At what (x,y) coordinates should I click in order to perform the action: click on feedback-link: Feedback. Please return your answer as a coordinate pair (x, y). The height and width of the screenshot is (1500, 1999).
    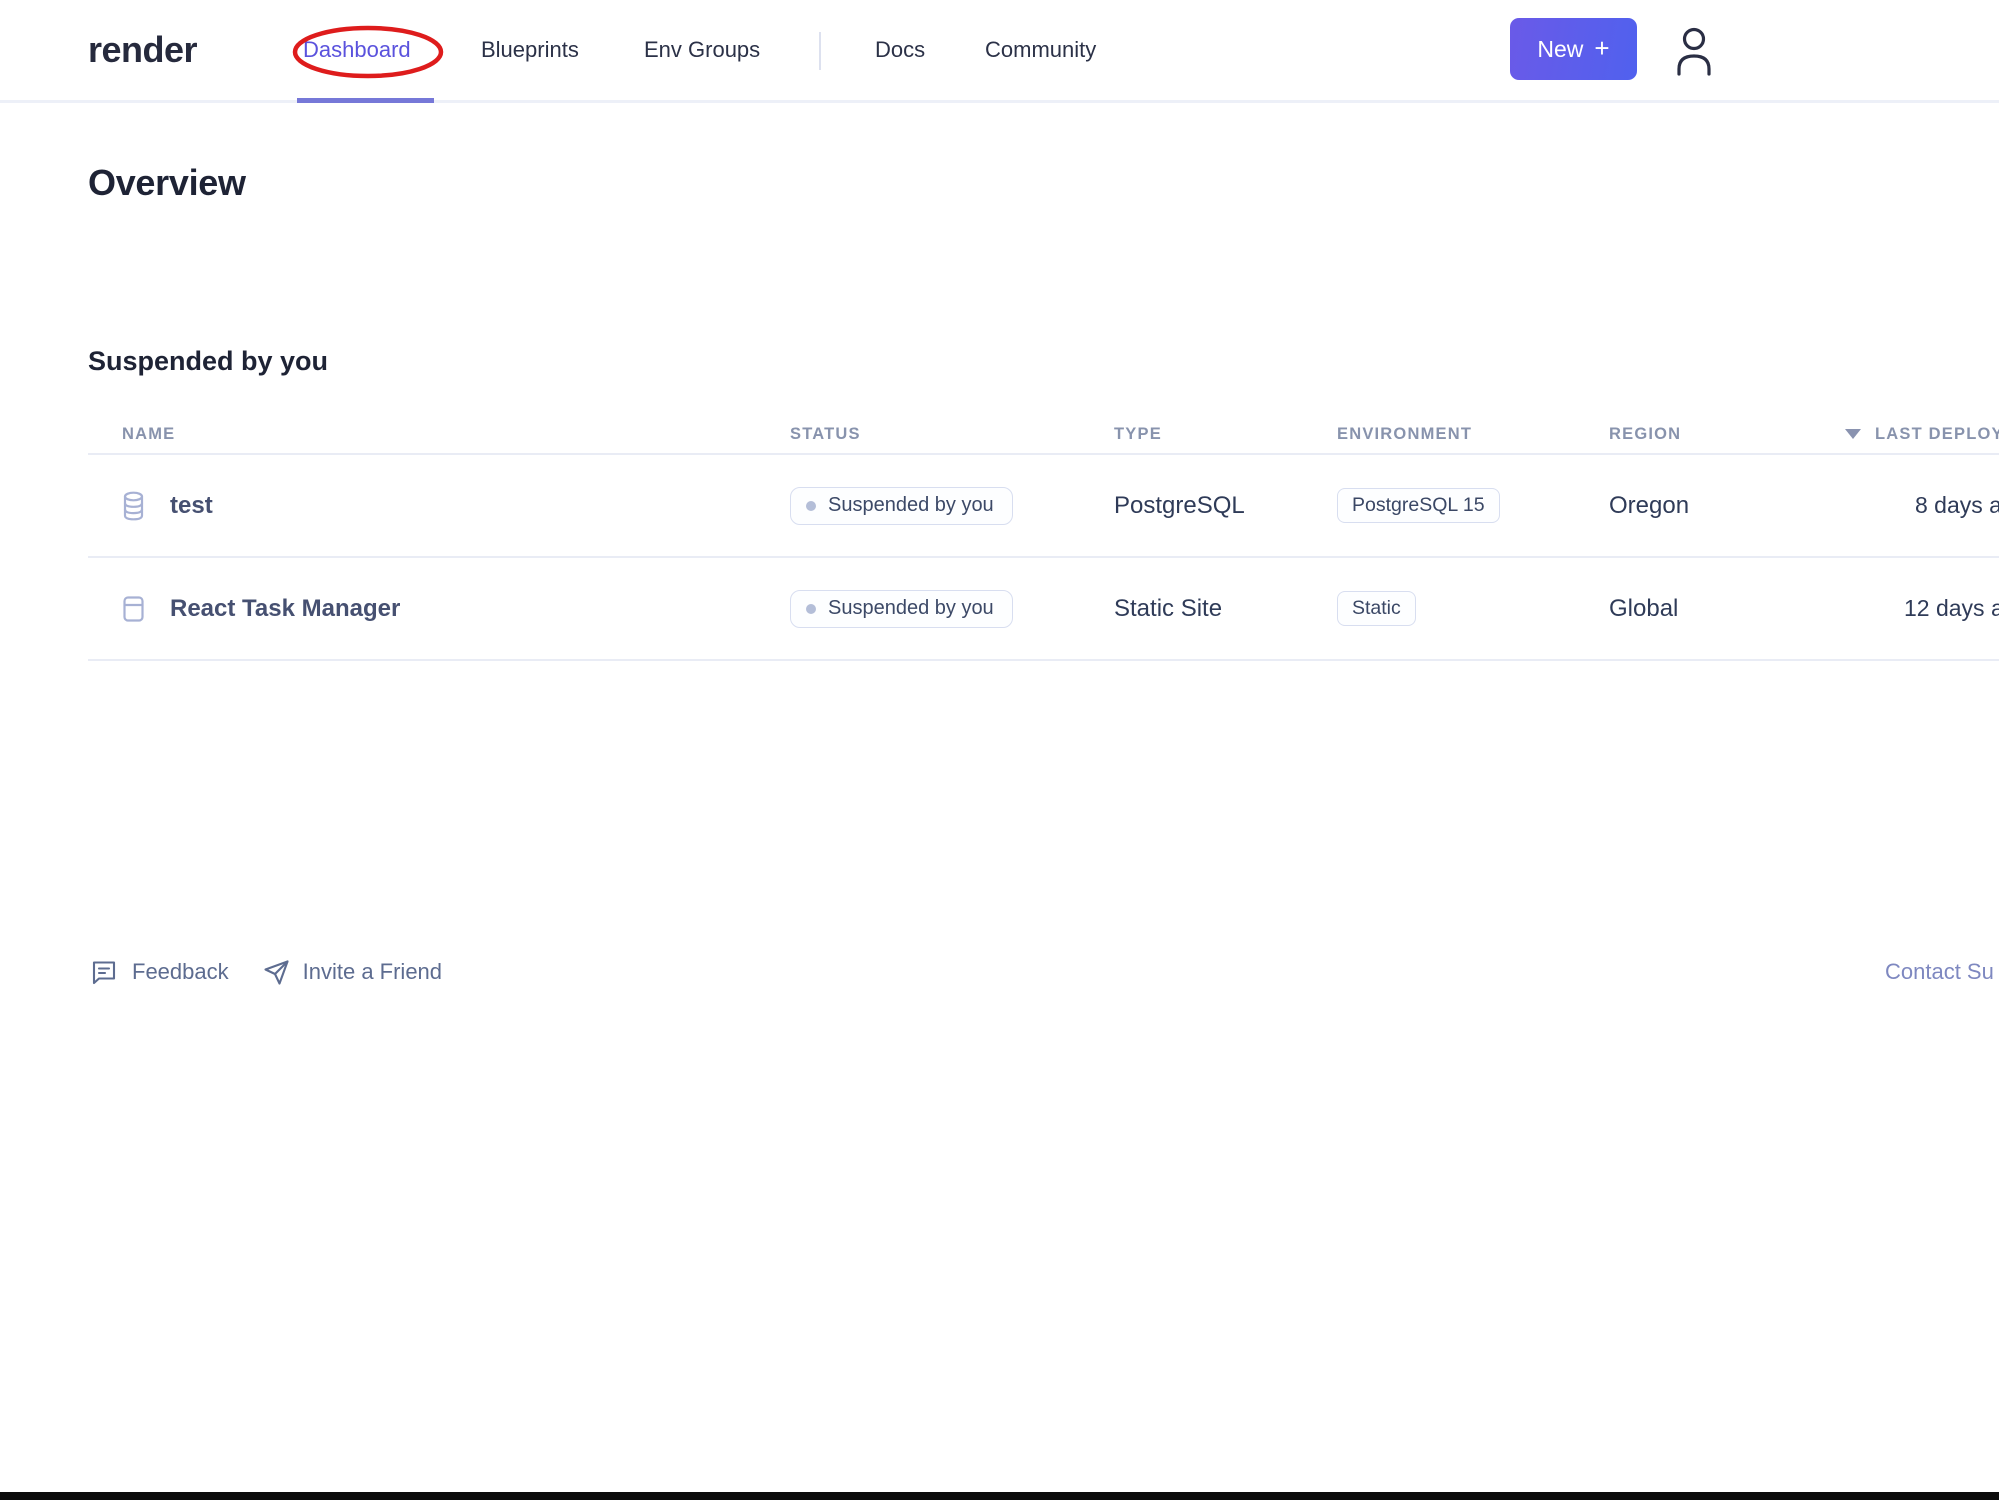
    Looking at the image, I should click on (159, 972).